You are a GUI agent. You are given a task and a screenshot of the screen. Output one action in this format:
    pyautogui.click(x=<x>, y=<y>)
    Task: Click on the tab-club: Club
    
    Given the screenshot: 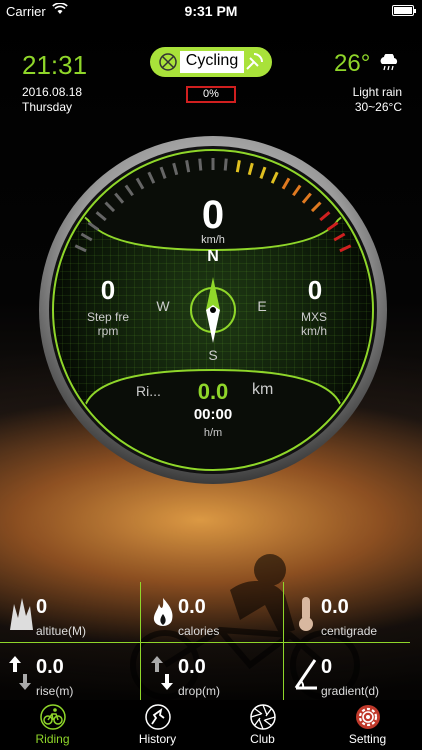 What is the action you would take?
    pyautogui.click(x=262, y=725)
    